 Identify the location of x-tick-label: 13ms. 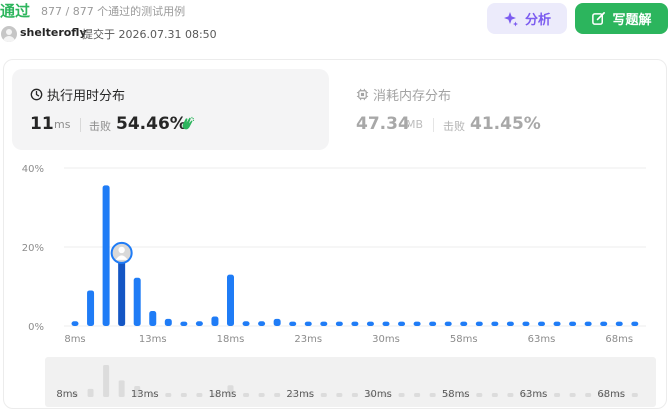
(153, 339).